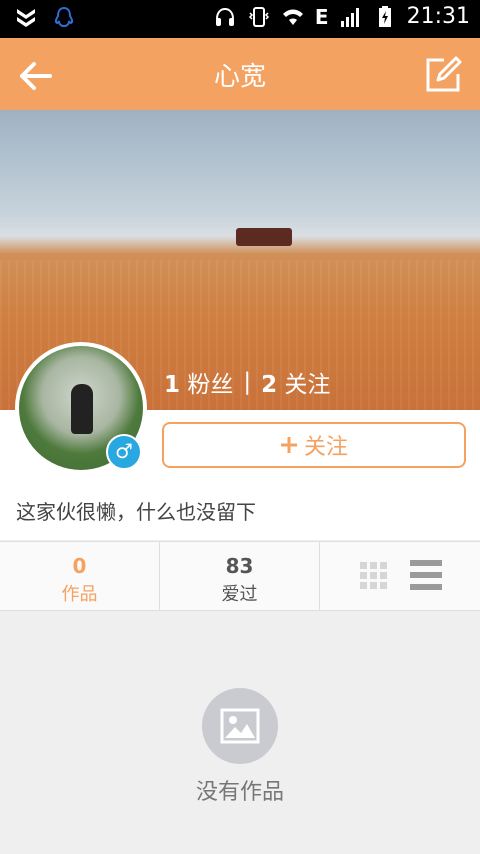 The width and height of the screenshot is (480, 854). Describe the element at coordinates (384, 16) in the screenshot. I see `battery-charging-icon` at that location.